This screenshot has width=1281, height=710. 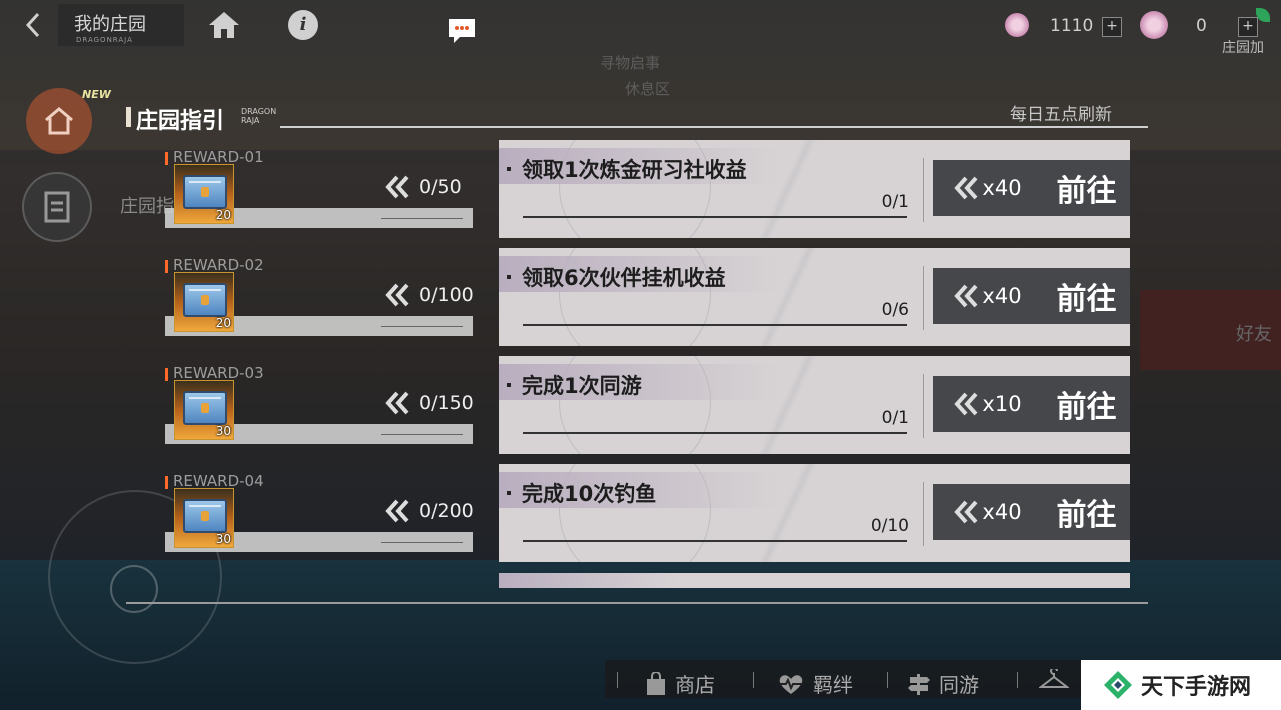 I want to click on reward-points-progress: 0/50, so click(x=423, y=187).